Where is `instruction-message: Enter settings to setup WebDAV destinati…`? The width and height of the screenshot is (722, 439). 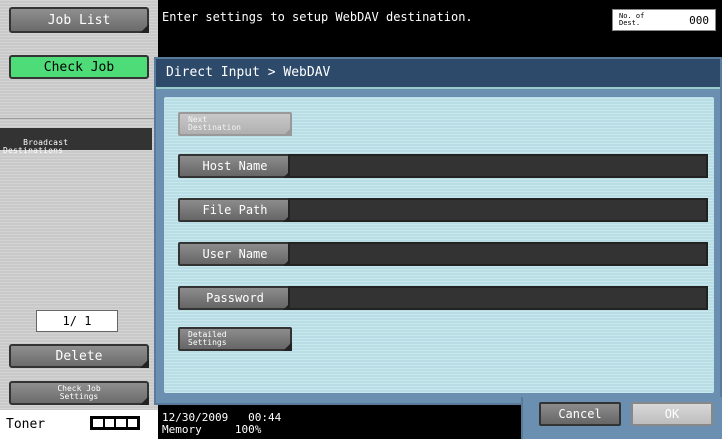
instruction-message: Enter settings to setup WebDAV destinati… is located at coordinates (317, 17).